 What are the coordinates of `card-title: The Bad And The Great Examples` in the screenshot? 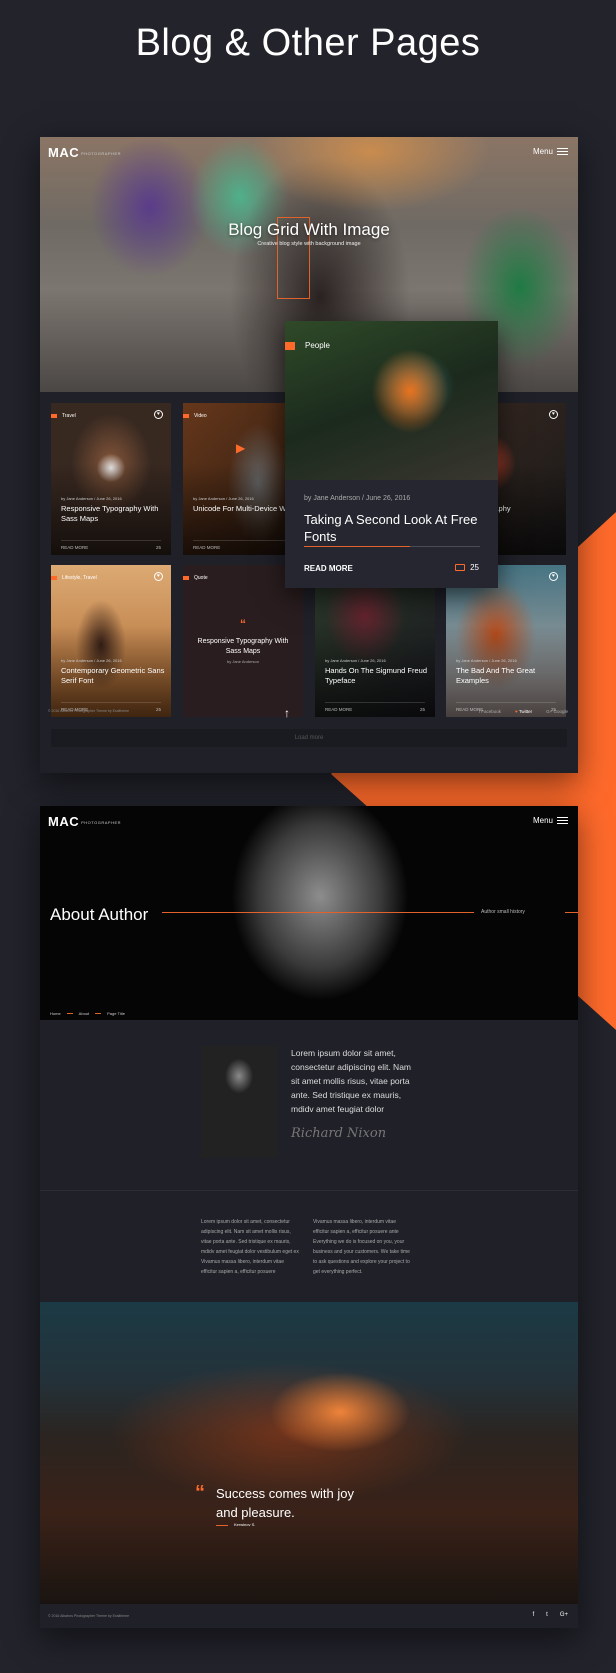 It's located at (508, 676).